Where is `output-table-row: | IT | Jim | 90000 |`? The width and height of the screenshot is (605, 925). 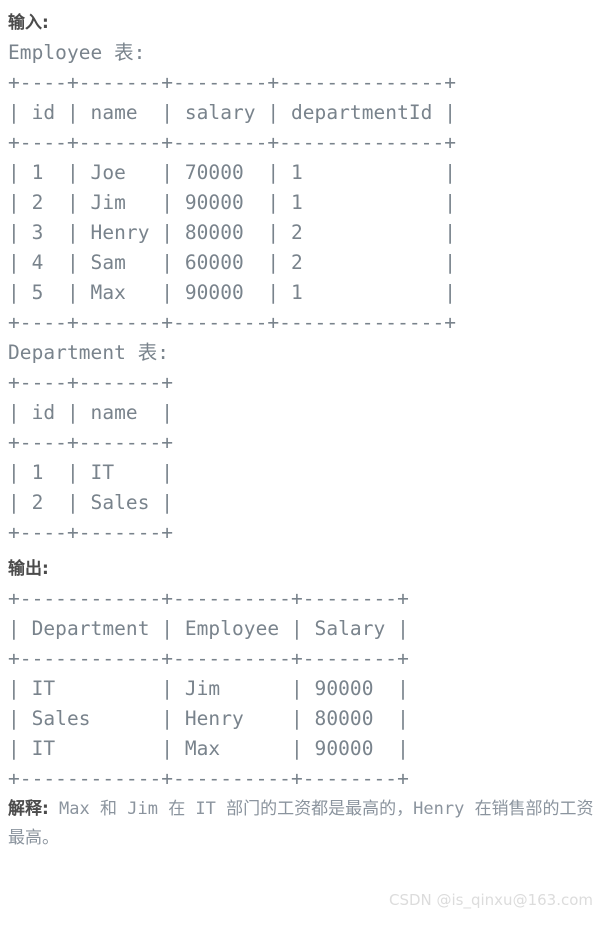 output-table-row: | IT | Jim | 90000 | is located at coordinates (208, 688).